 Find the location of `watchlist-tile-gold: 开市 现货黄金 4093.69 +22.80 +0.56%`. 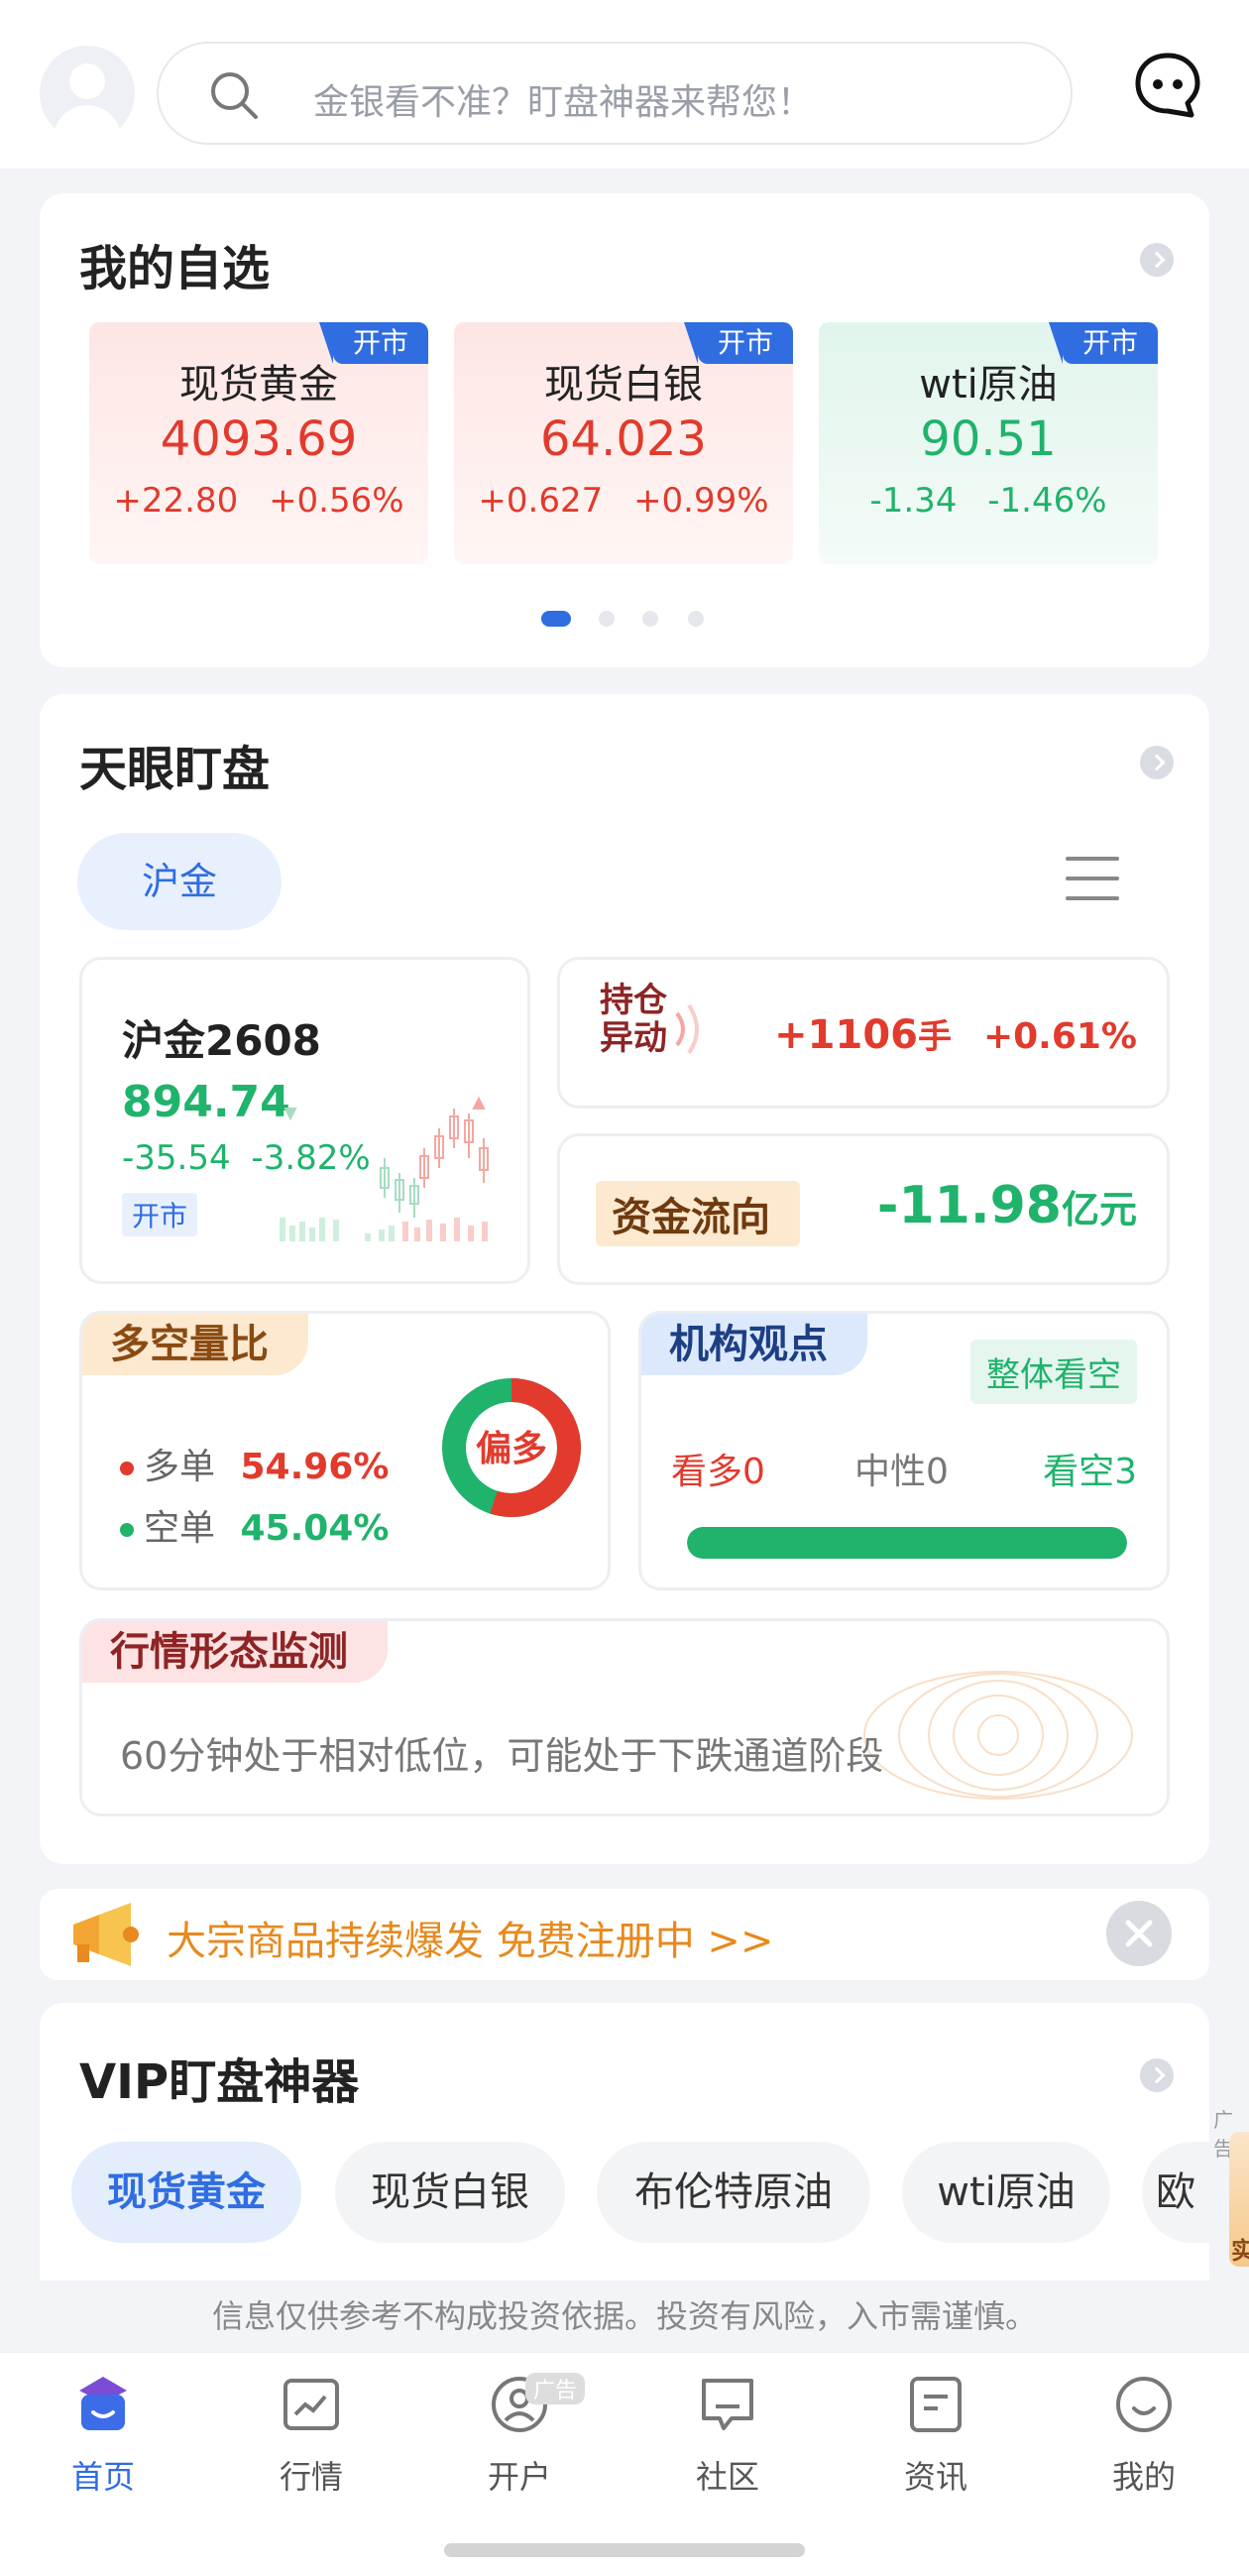

watchlist-tile-gold: 开市 现货黄金 4093.69 +22.80 +0.56% is located at coordinates (258, 443).